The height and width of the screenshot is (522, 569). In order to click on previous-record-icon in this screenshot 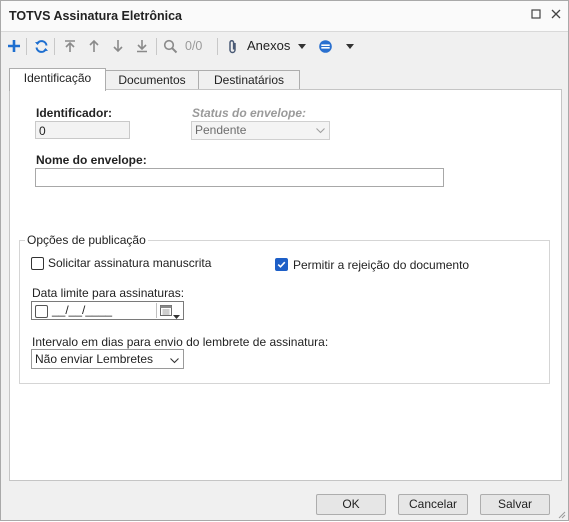, I will do `click(94, 46)`.